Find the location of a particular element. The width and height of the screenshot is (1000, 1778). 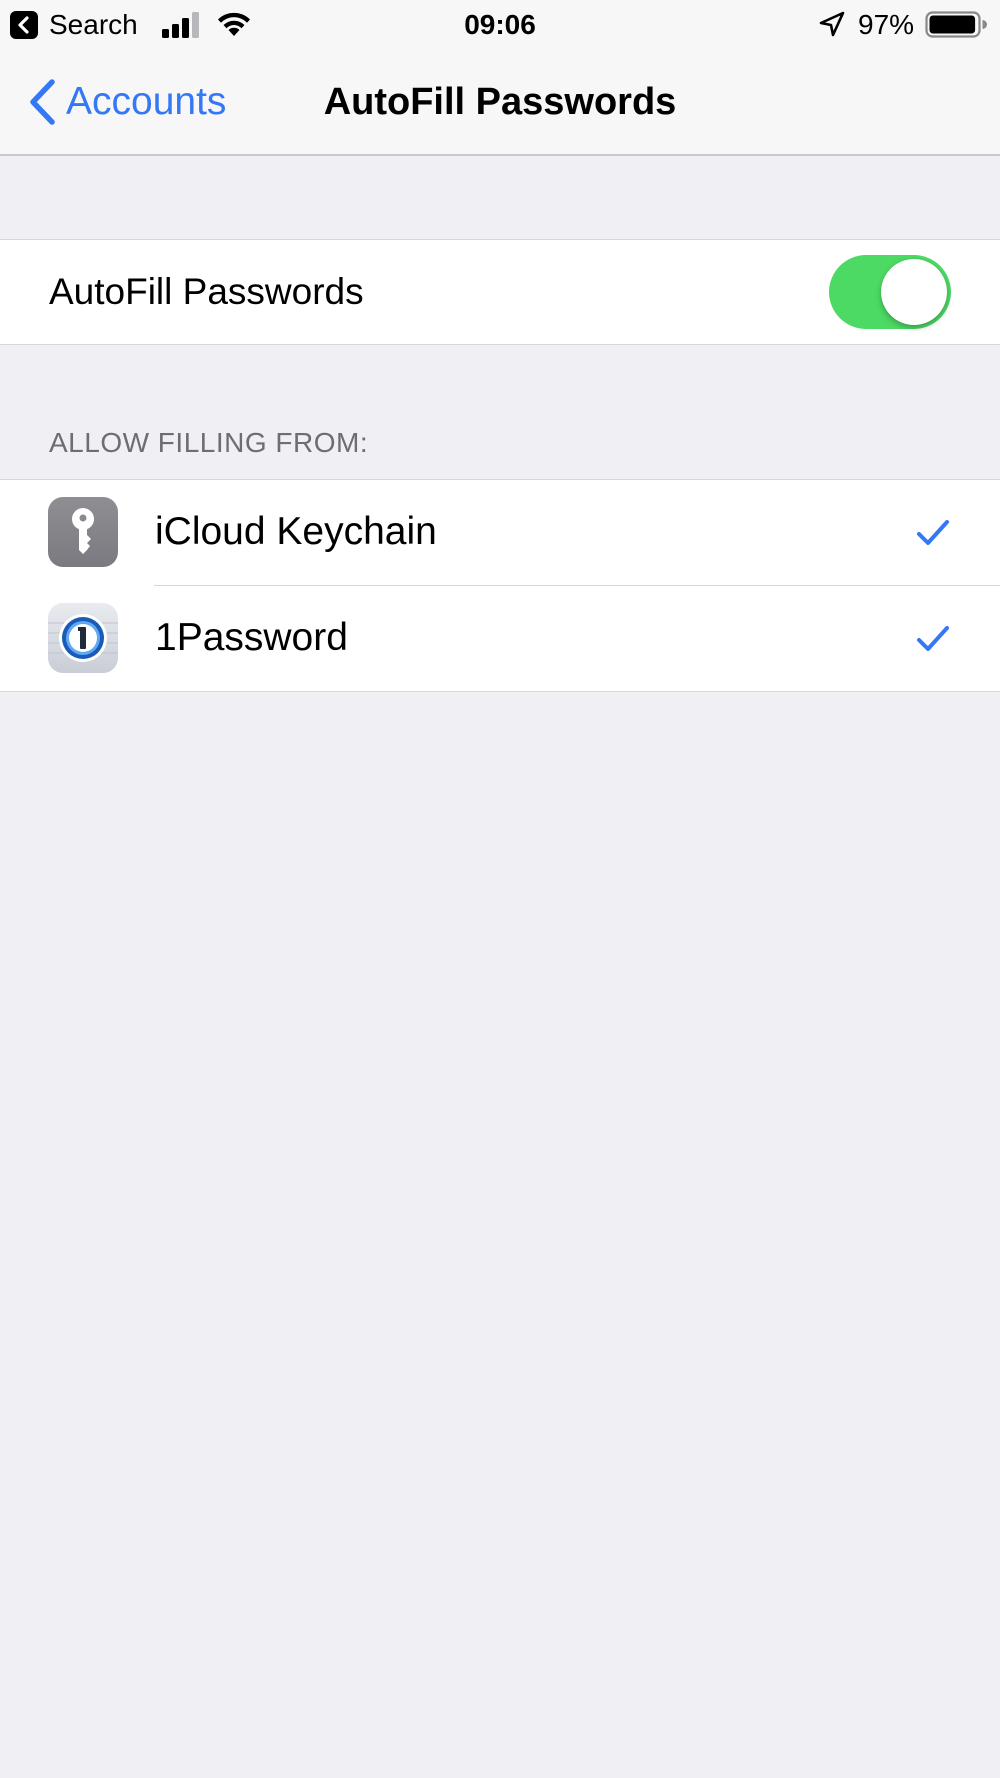

autofill-toggle-row: AutoFill Passwords is located at coordinates (500, 292).